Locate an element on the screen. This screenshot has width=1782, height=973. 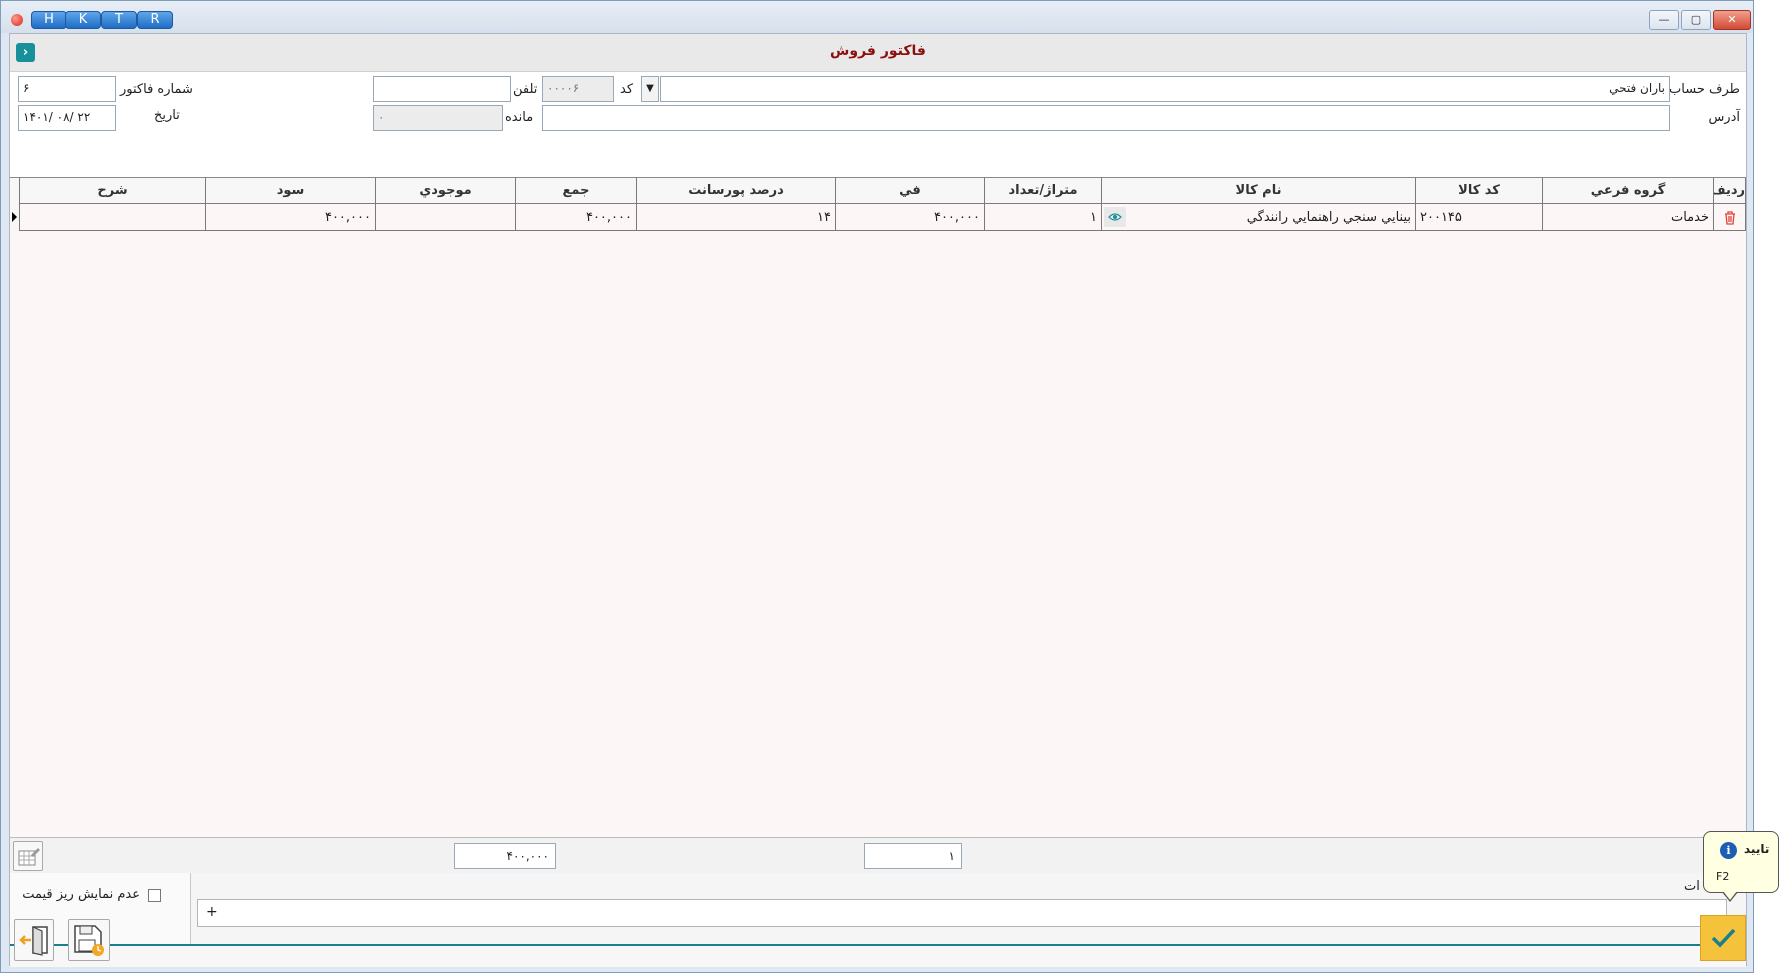
quick-button-r: R is located at coordinates (155, 20).